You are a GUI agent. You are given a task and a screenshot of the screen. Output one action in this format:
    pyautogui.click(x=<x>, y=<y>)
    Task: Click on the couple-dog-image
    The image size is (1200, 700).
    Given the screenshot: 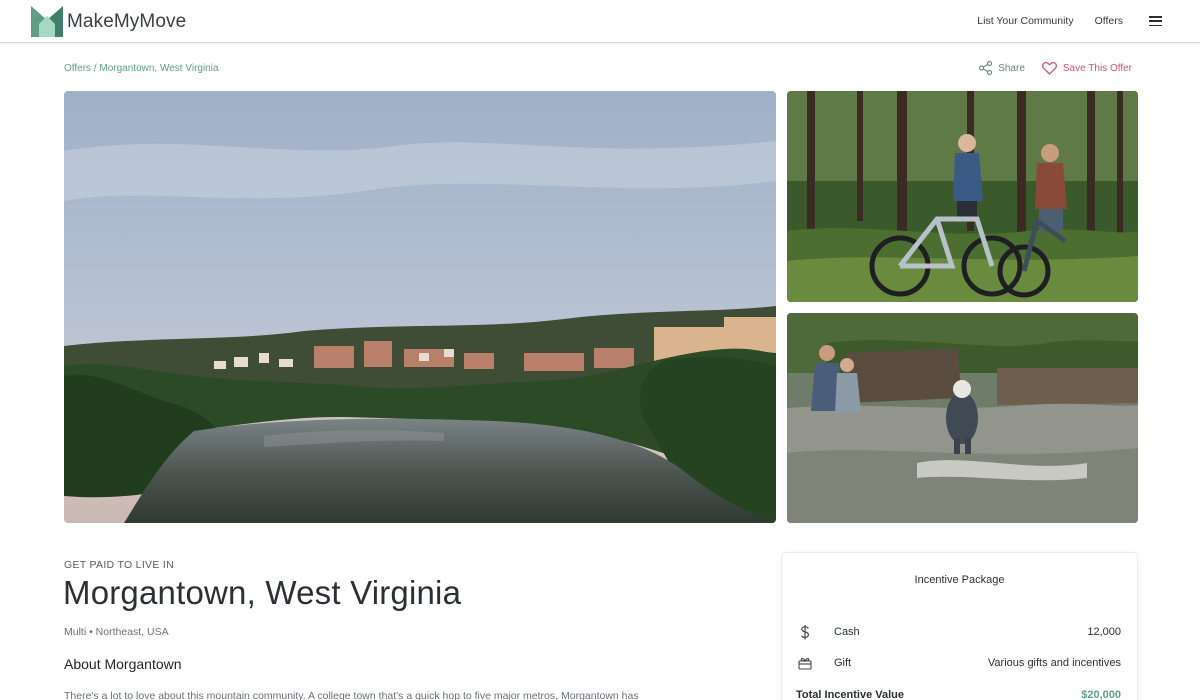 What is the action you would take?
    pyautogui.click(x=962, y=418)
    